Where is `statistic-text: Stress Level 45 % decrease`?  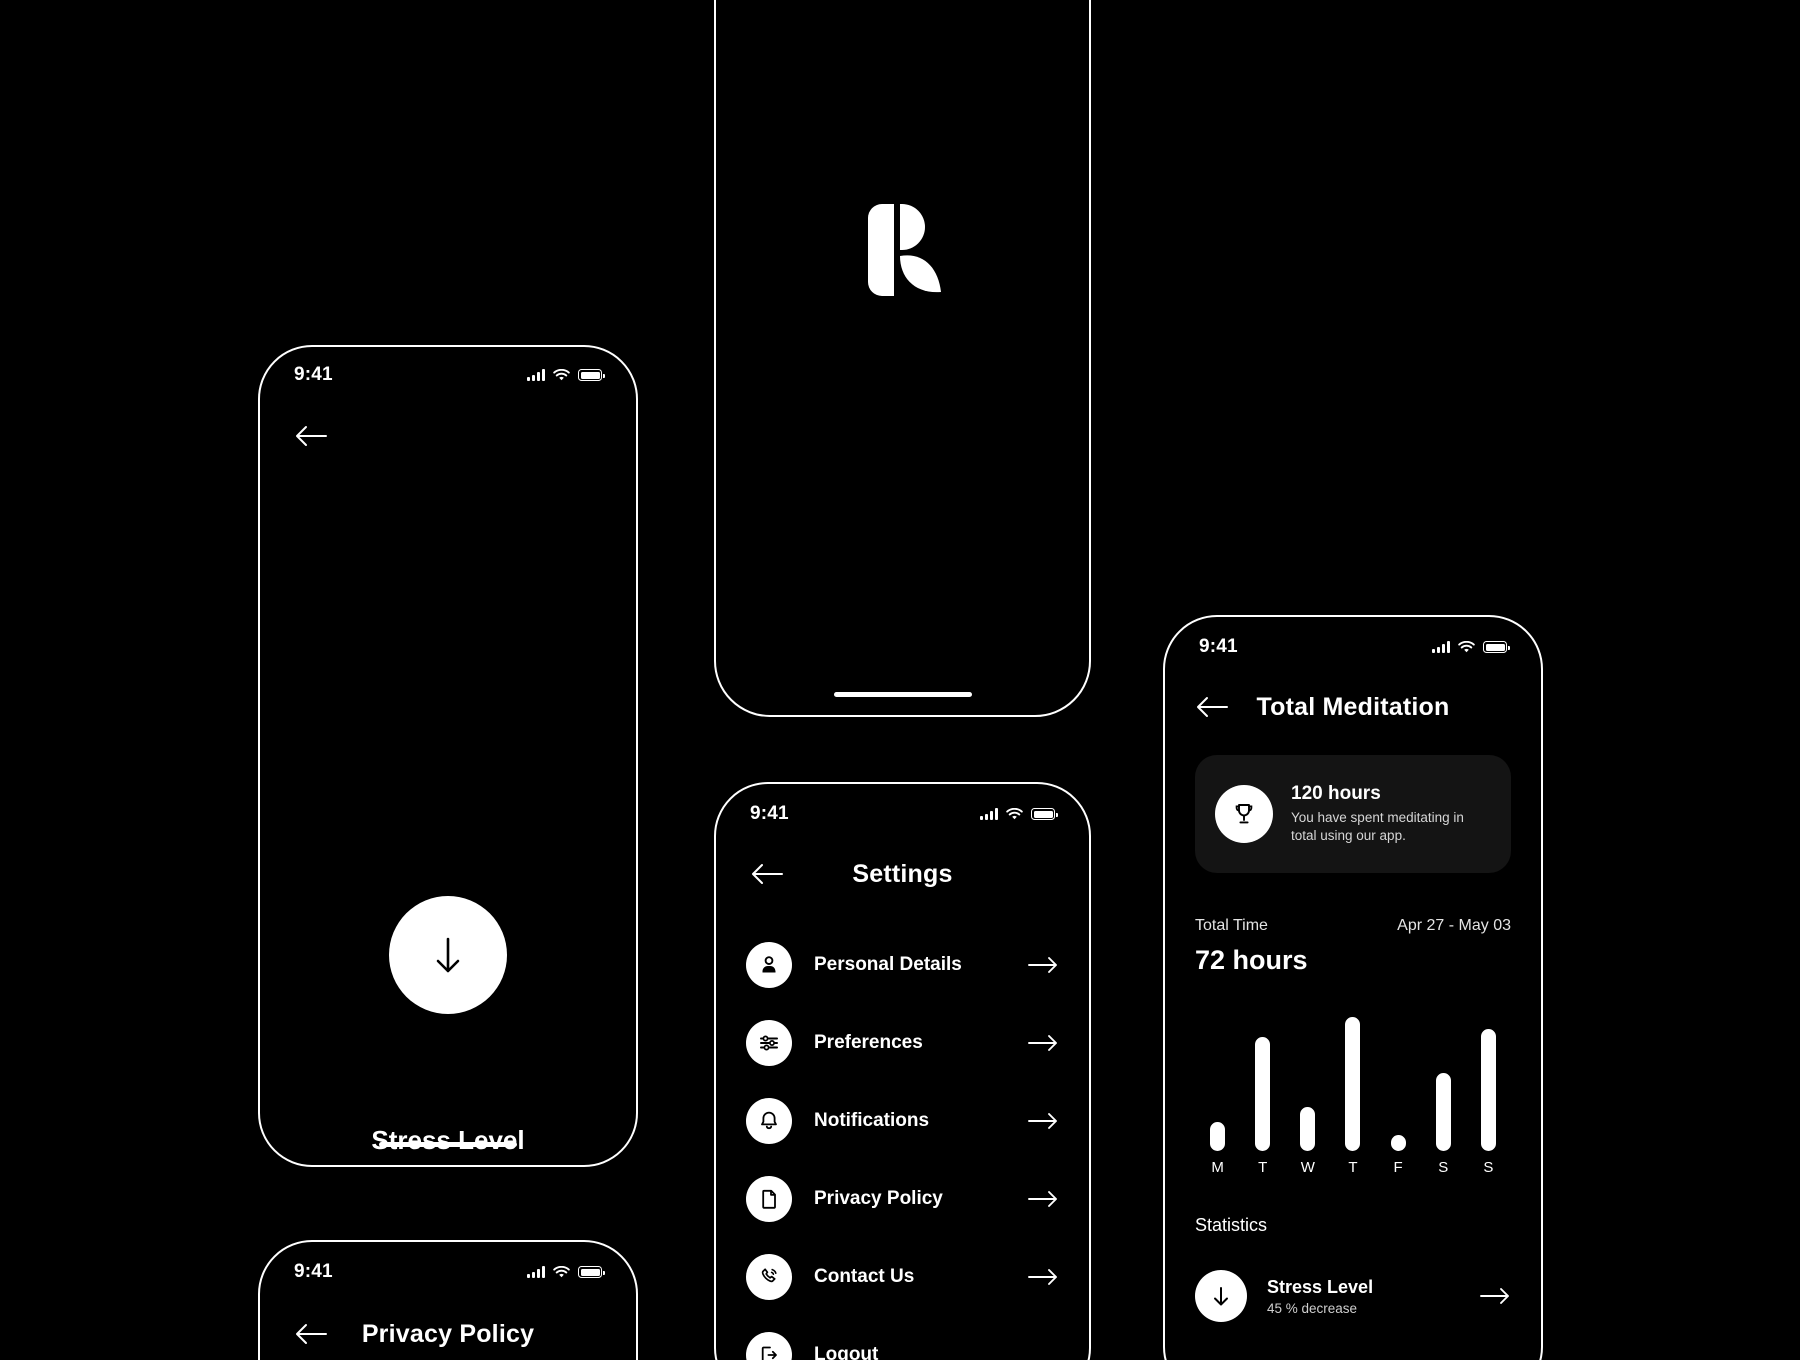
statistic-text: Stress Level 45 % decrease is located at coordinates (1373, 1296).